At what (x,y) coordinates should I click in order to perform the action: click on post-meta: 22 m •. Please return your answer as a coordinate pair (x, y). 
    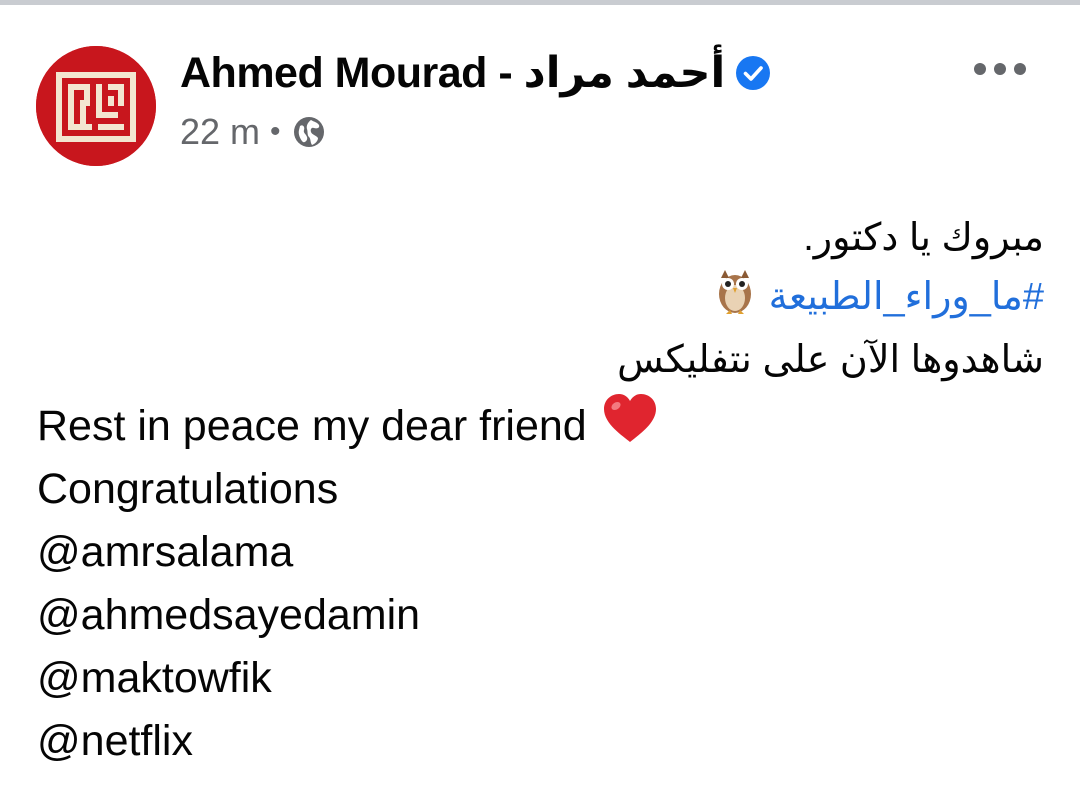
    Looking at the image, I should click on (253, 132).